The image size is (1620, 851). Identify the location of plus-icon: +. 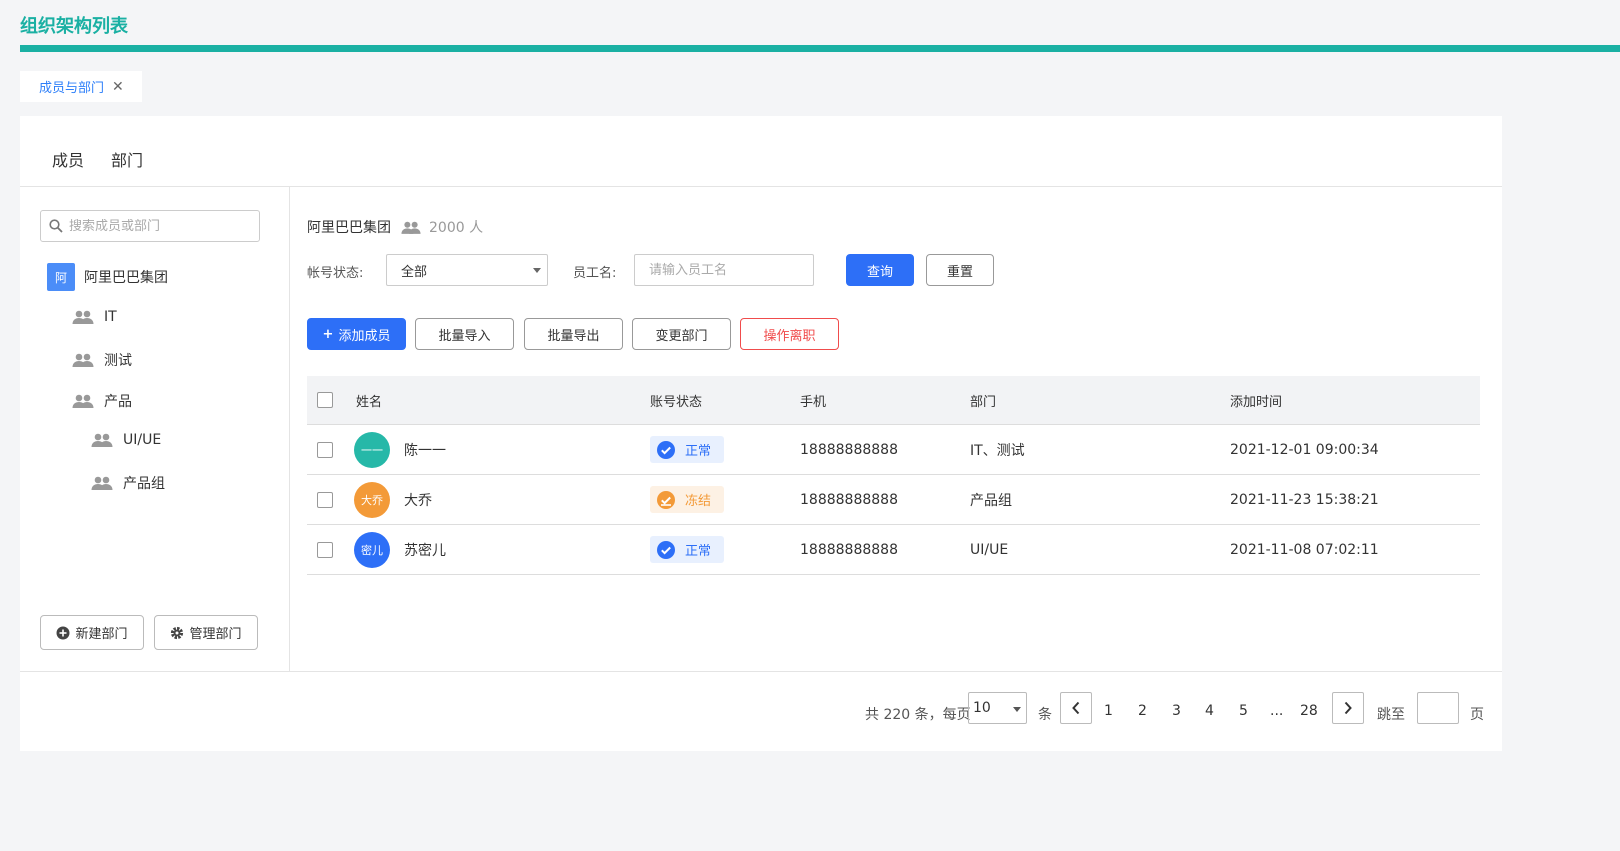
(328, 334).